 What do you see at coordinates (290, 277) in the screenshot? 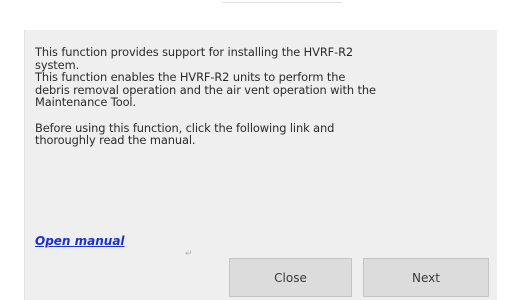
I see `close-button: Close` at bounding box center [290, 277].